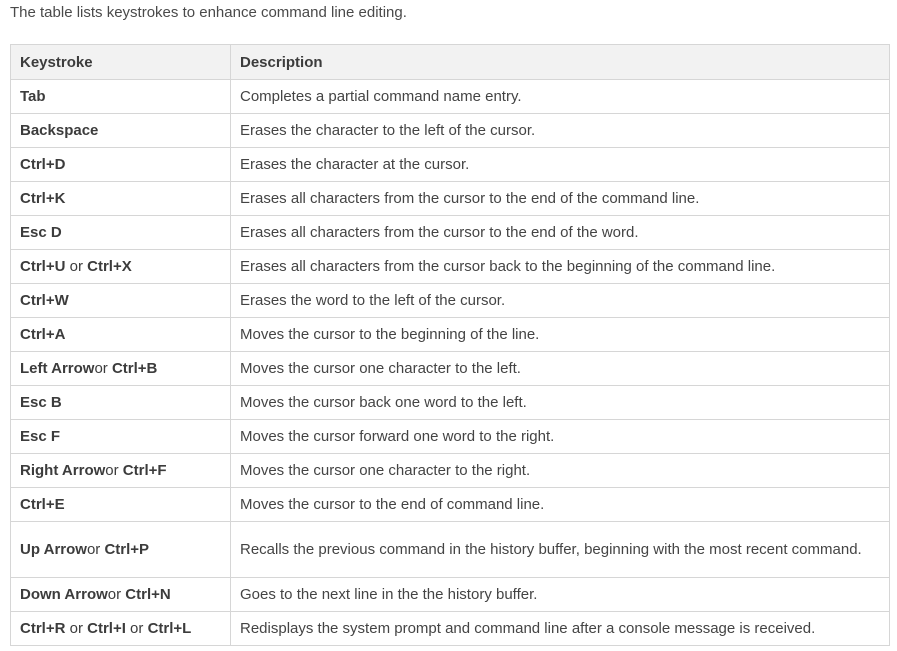 This screenshot has height=651, width=897. What do you see at coordinates (560, 62) in the screenshot?
I see `header-description: Description` at bounding box center [560, 62].